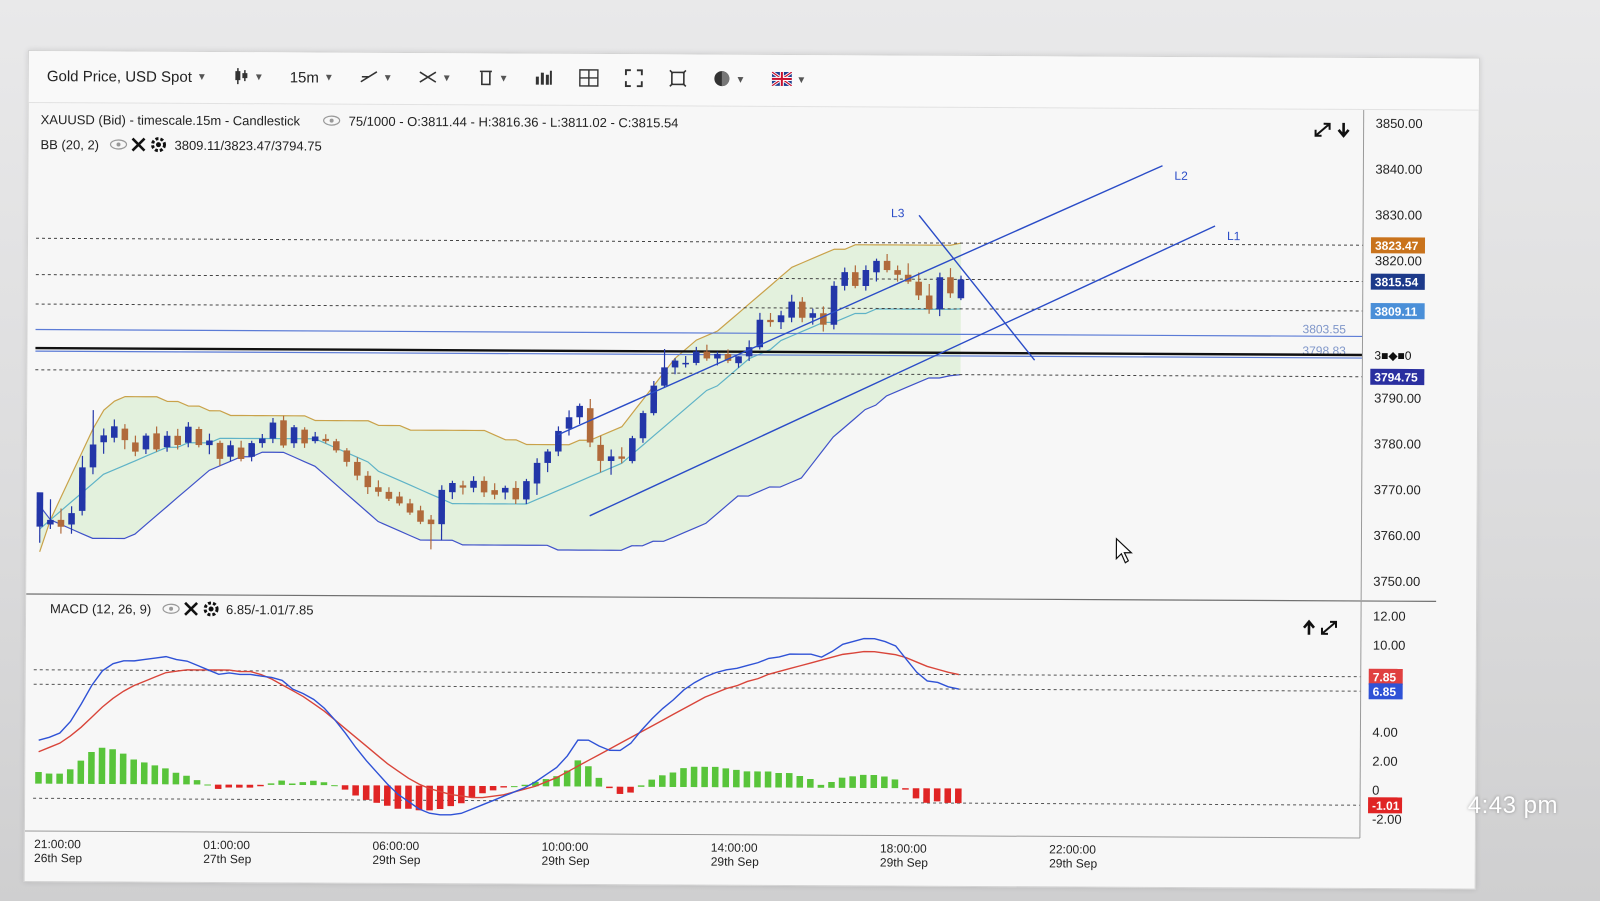 This screenshot has height=901, width=1600. I want to click on time-tick-label: 21:00:00, so click(57, 844).